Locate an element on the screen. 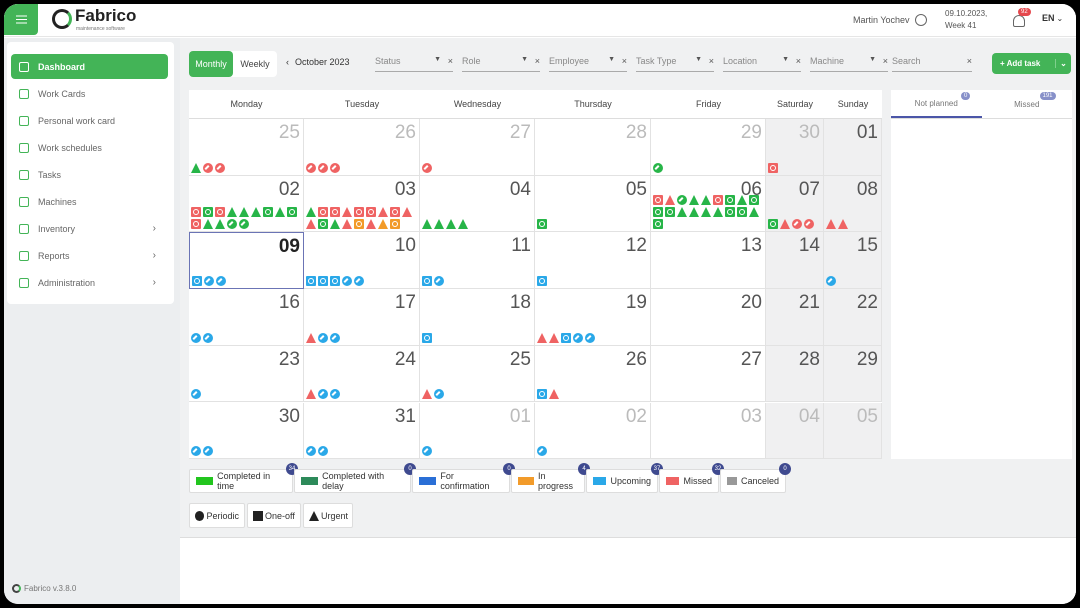  sidebar-item-tasks: Tasks is located at coordinates (89, 174).